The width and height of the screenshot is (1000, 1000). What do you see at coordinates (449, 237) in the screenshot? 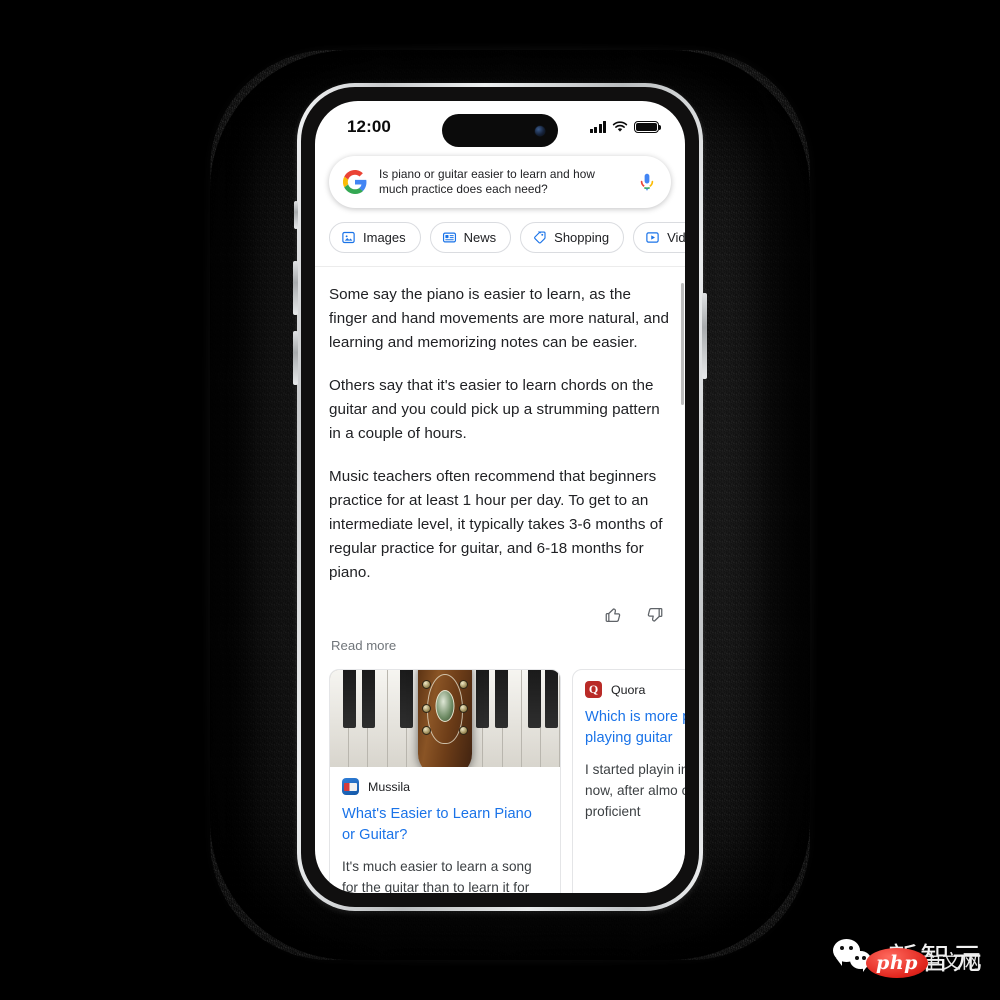
I see `news-icon` at bounding box center [449, 237].